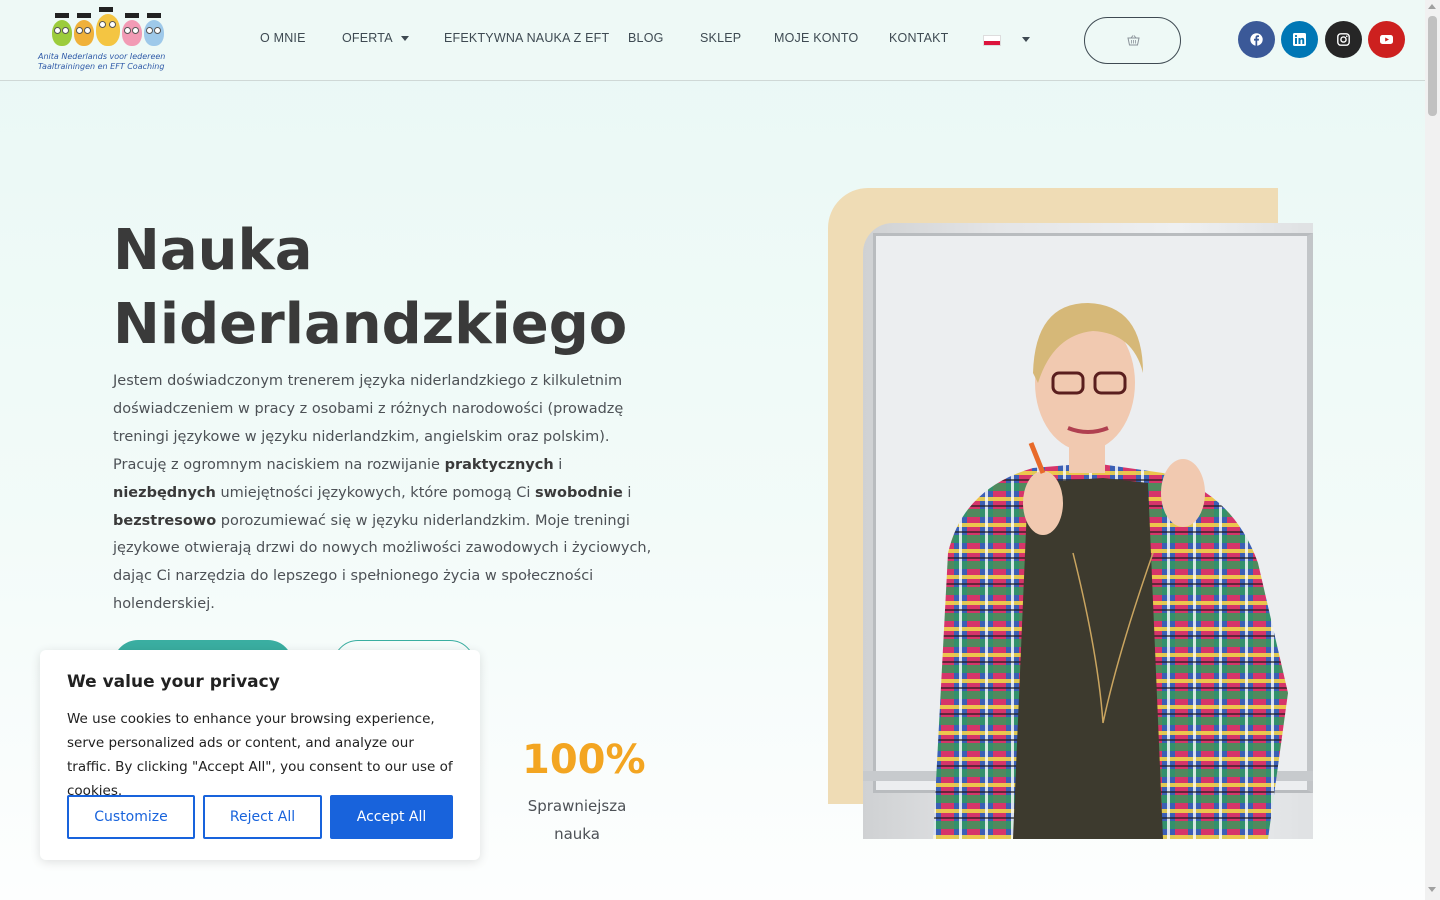 This screenshot has width=1440, height=900. Describe the element at coordinates (283, 38) in the screenshot. I see `nav-o-mnie: O MNIE` at that location.